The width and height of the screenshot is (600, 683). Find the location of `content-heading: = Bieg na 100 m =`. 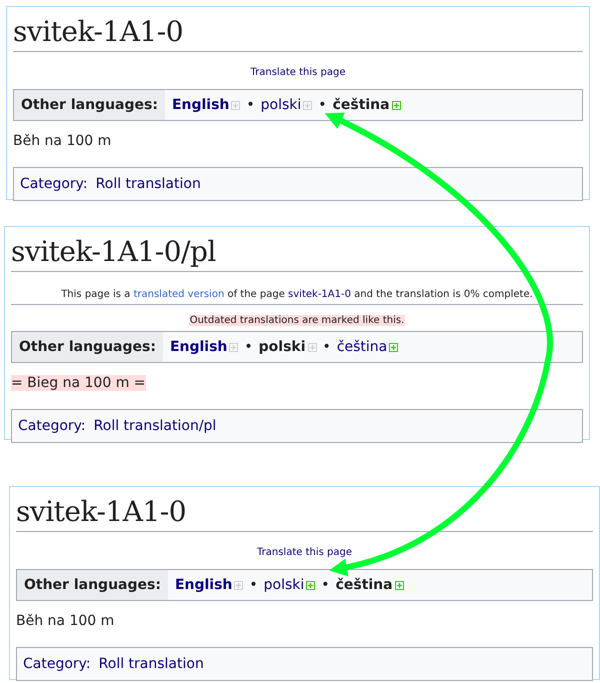

content-heading: = Bieg na 100 m = is located at coordinates (78, 382).